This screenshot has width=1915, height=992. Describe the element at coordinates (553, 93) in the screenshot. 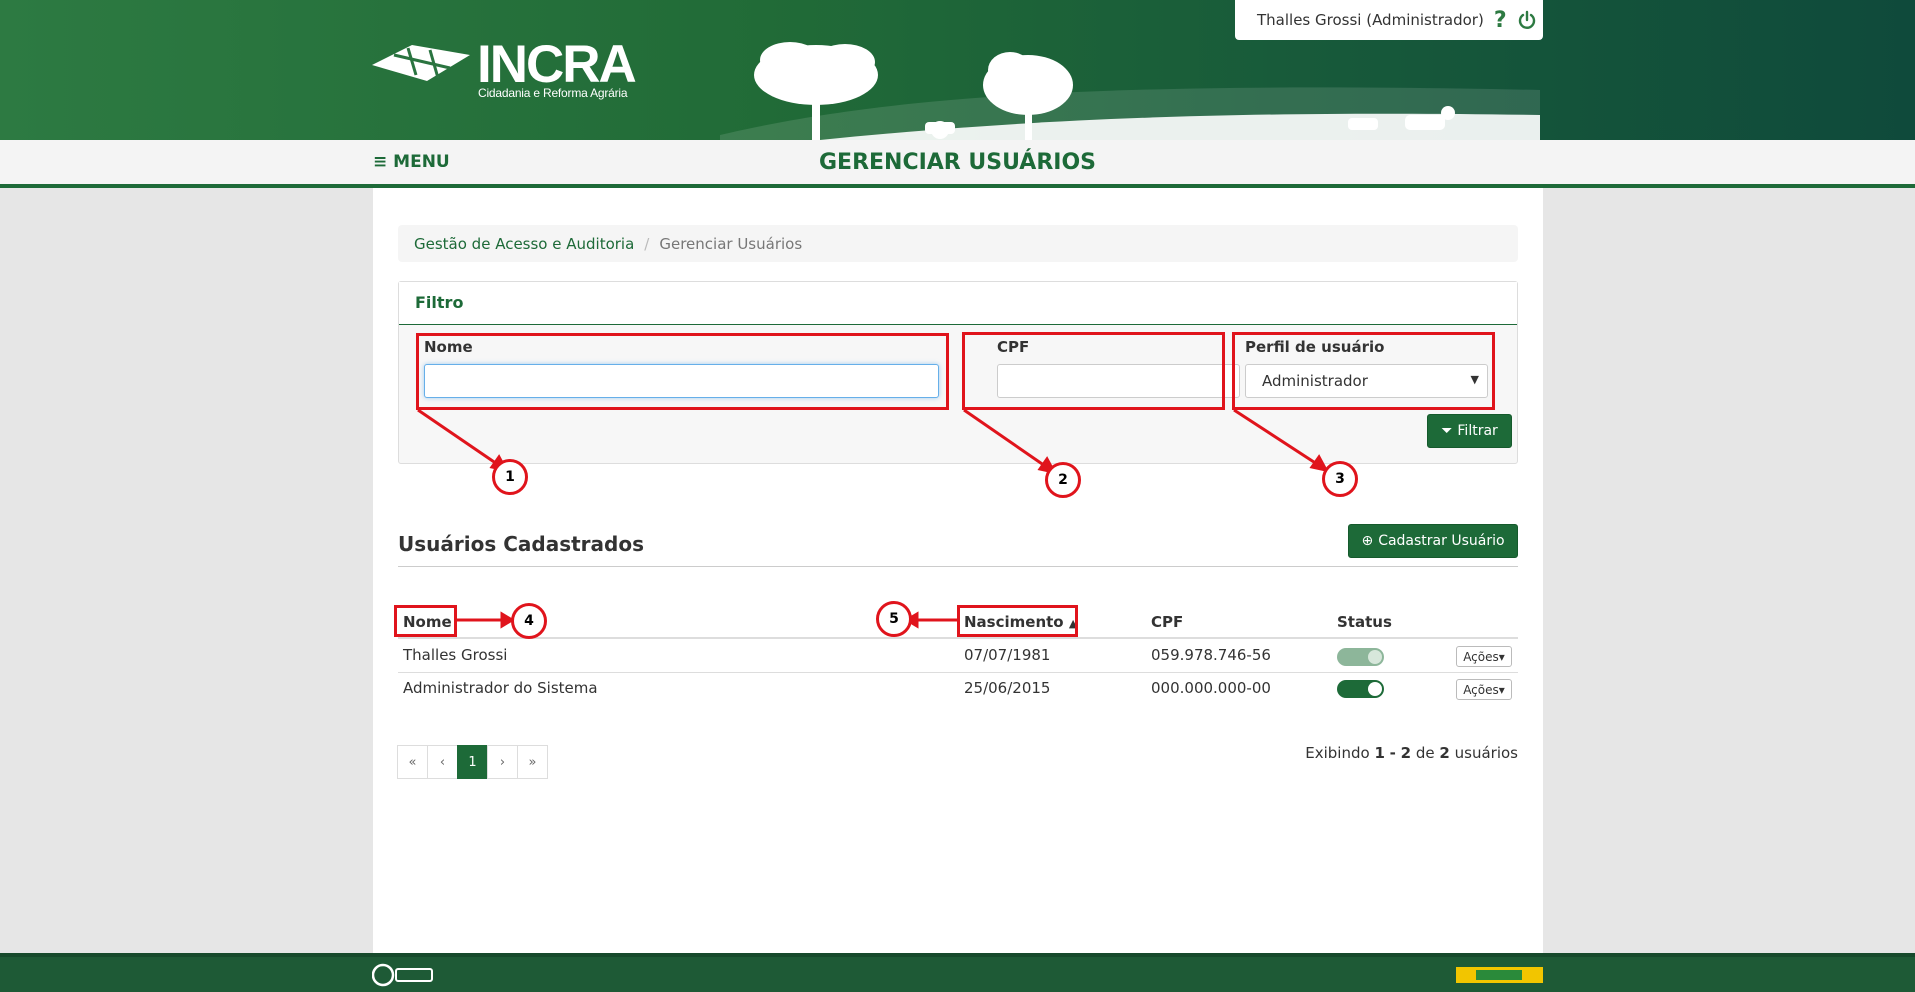

I see `logo-subtitle: Cidadania e Reforma Agrária` at that location.